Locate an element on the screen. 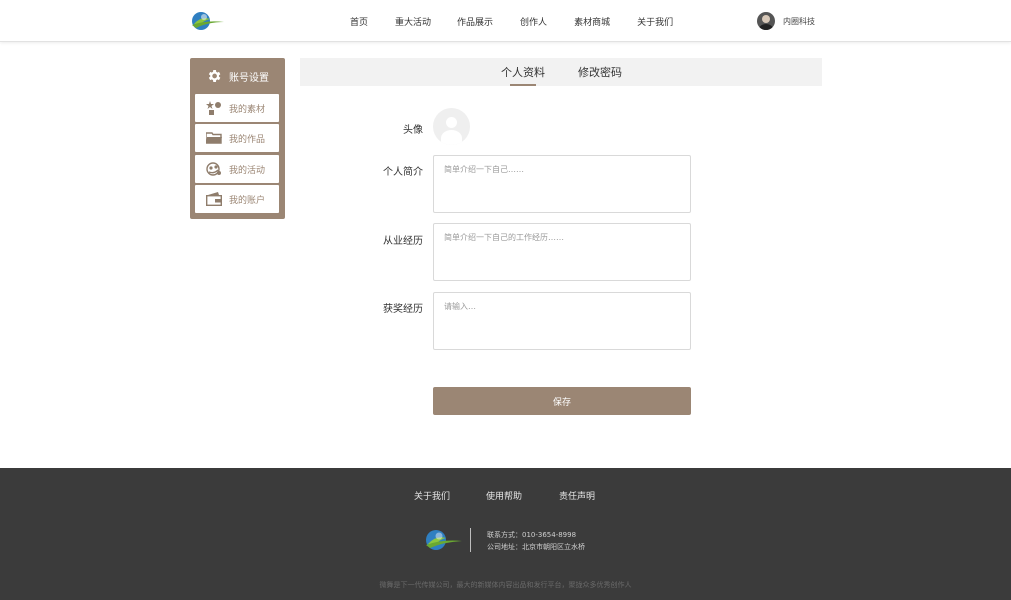  sidebar-item-my-account: 我的账户 is located at coordinates (237, 199).